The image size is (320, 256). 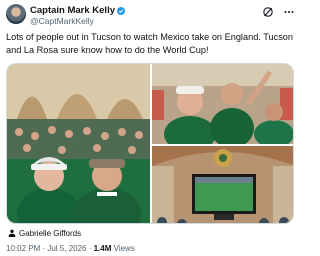 What do you see at coordinates (289, 12) in the screenshot?
I see `more-icon` at bounding box center [289, 12].